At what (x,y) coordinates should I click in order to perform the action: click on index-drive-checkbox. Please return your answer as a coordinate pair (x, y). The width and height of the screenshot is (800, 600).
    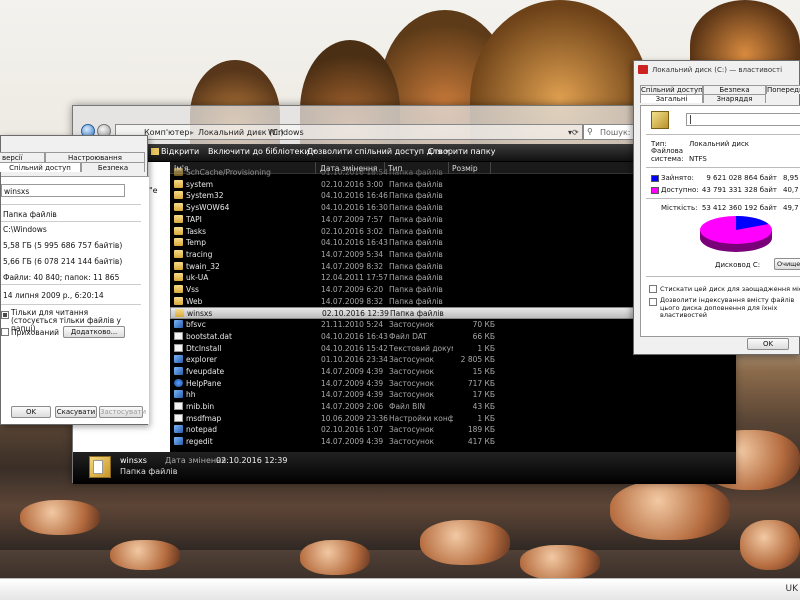
    Looking at the image, I should click on (653, 302).